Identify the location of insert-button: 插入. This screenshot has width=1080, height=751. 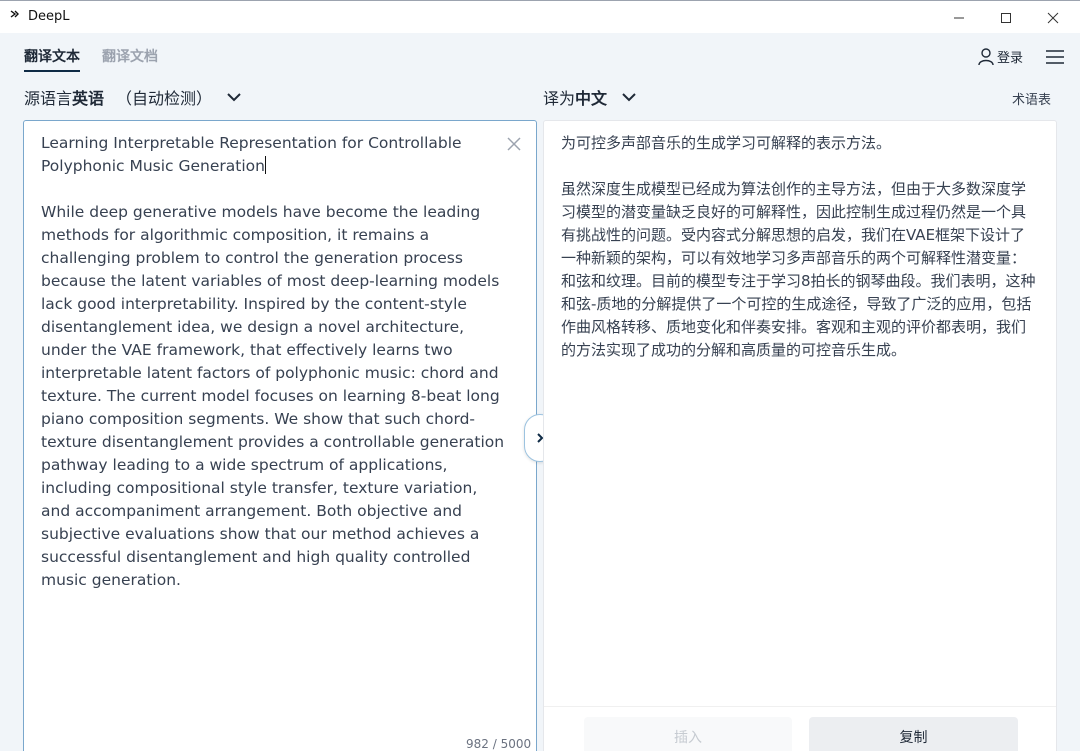
(688, 734).